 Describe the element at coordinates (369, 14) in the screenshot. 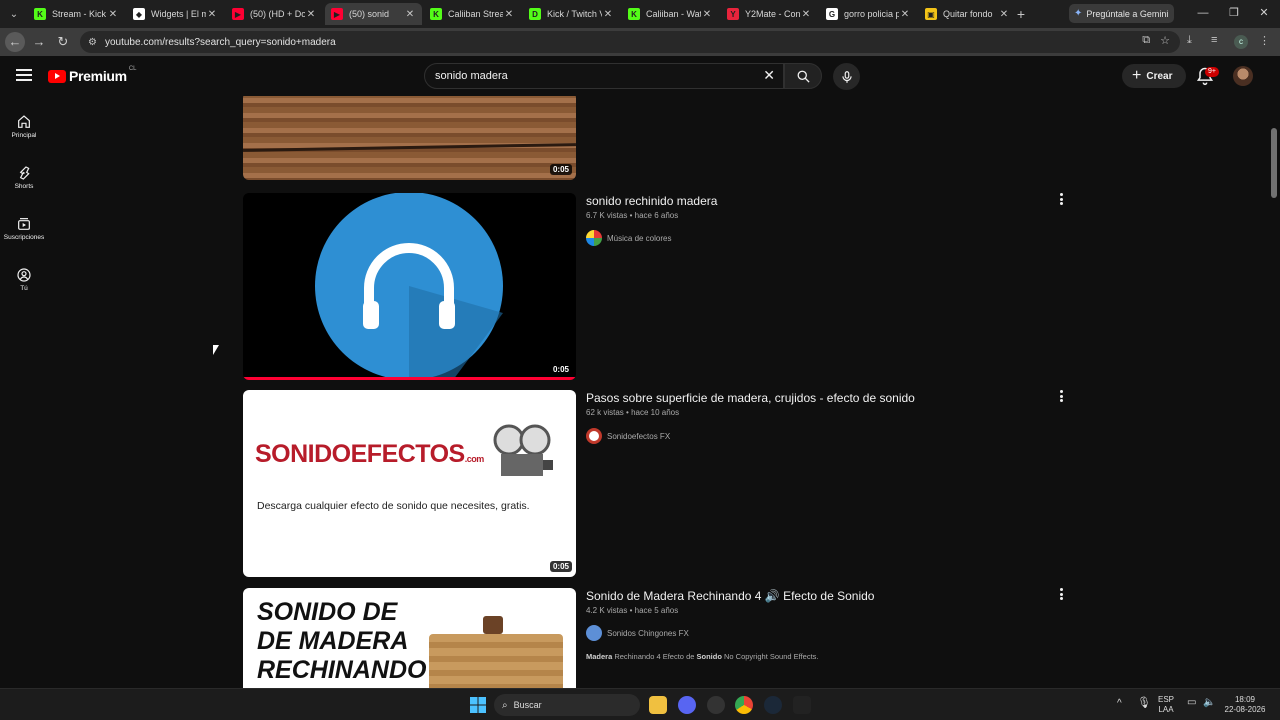

I see `tab-title: (50) sonid` at that location.